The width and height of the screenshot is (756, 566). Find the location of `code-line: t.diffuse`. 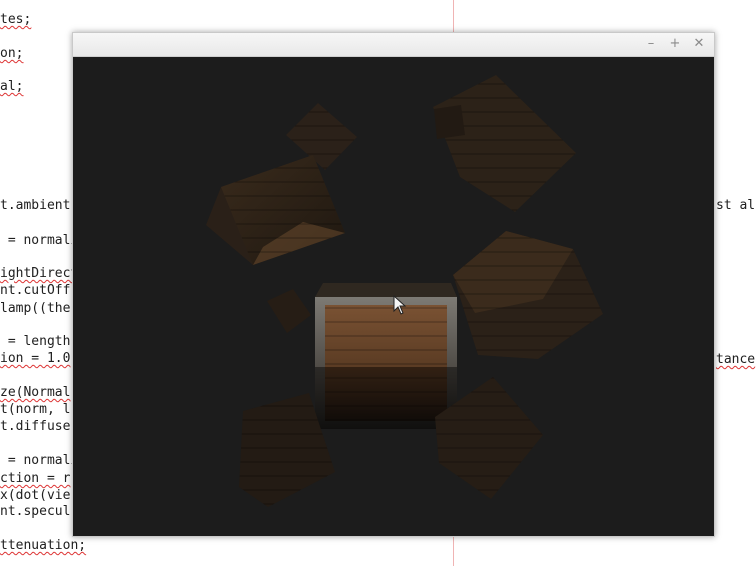

code-line: t.diffuse is located at coordinates (35, 426).